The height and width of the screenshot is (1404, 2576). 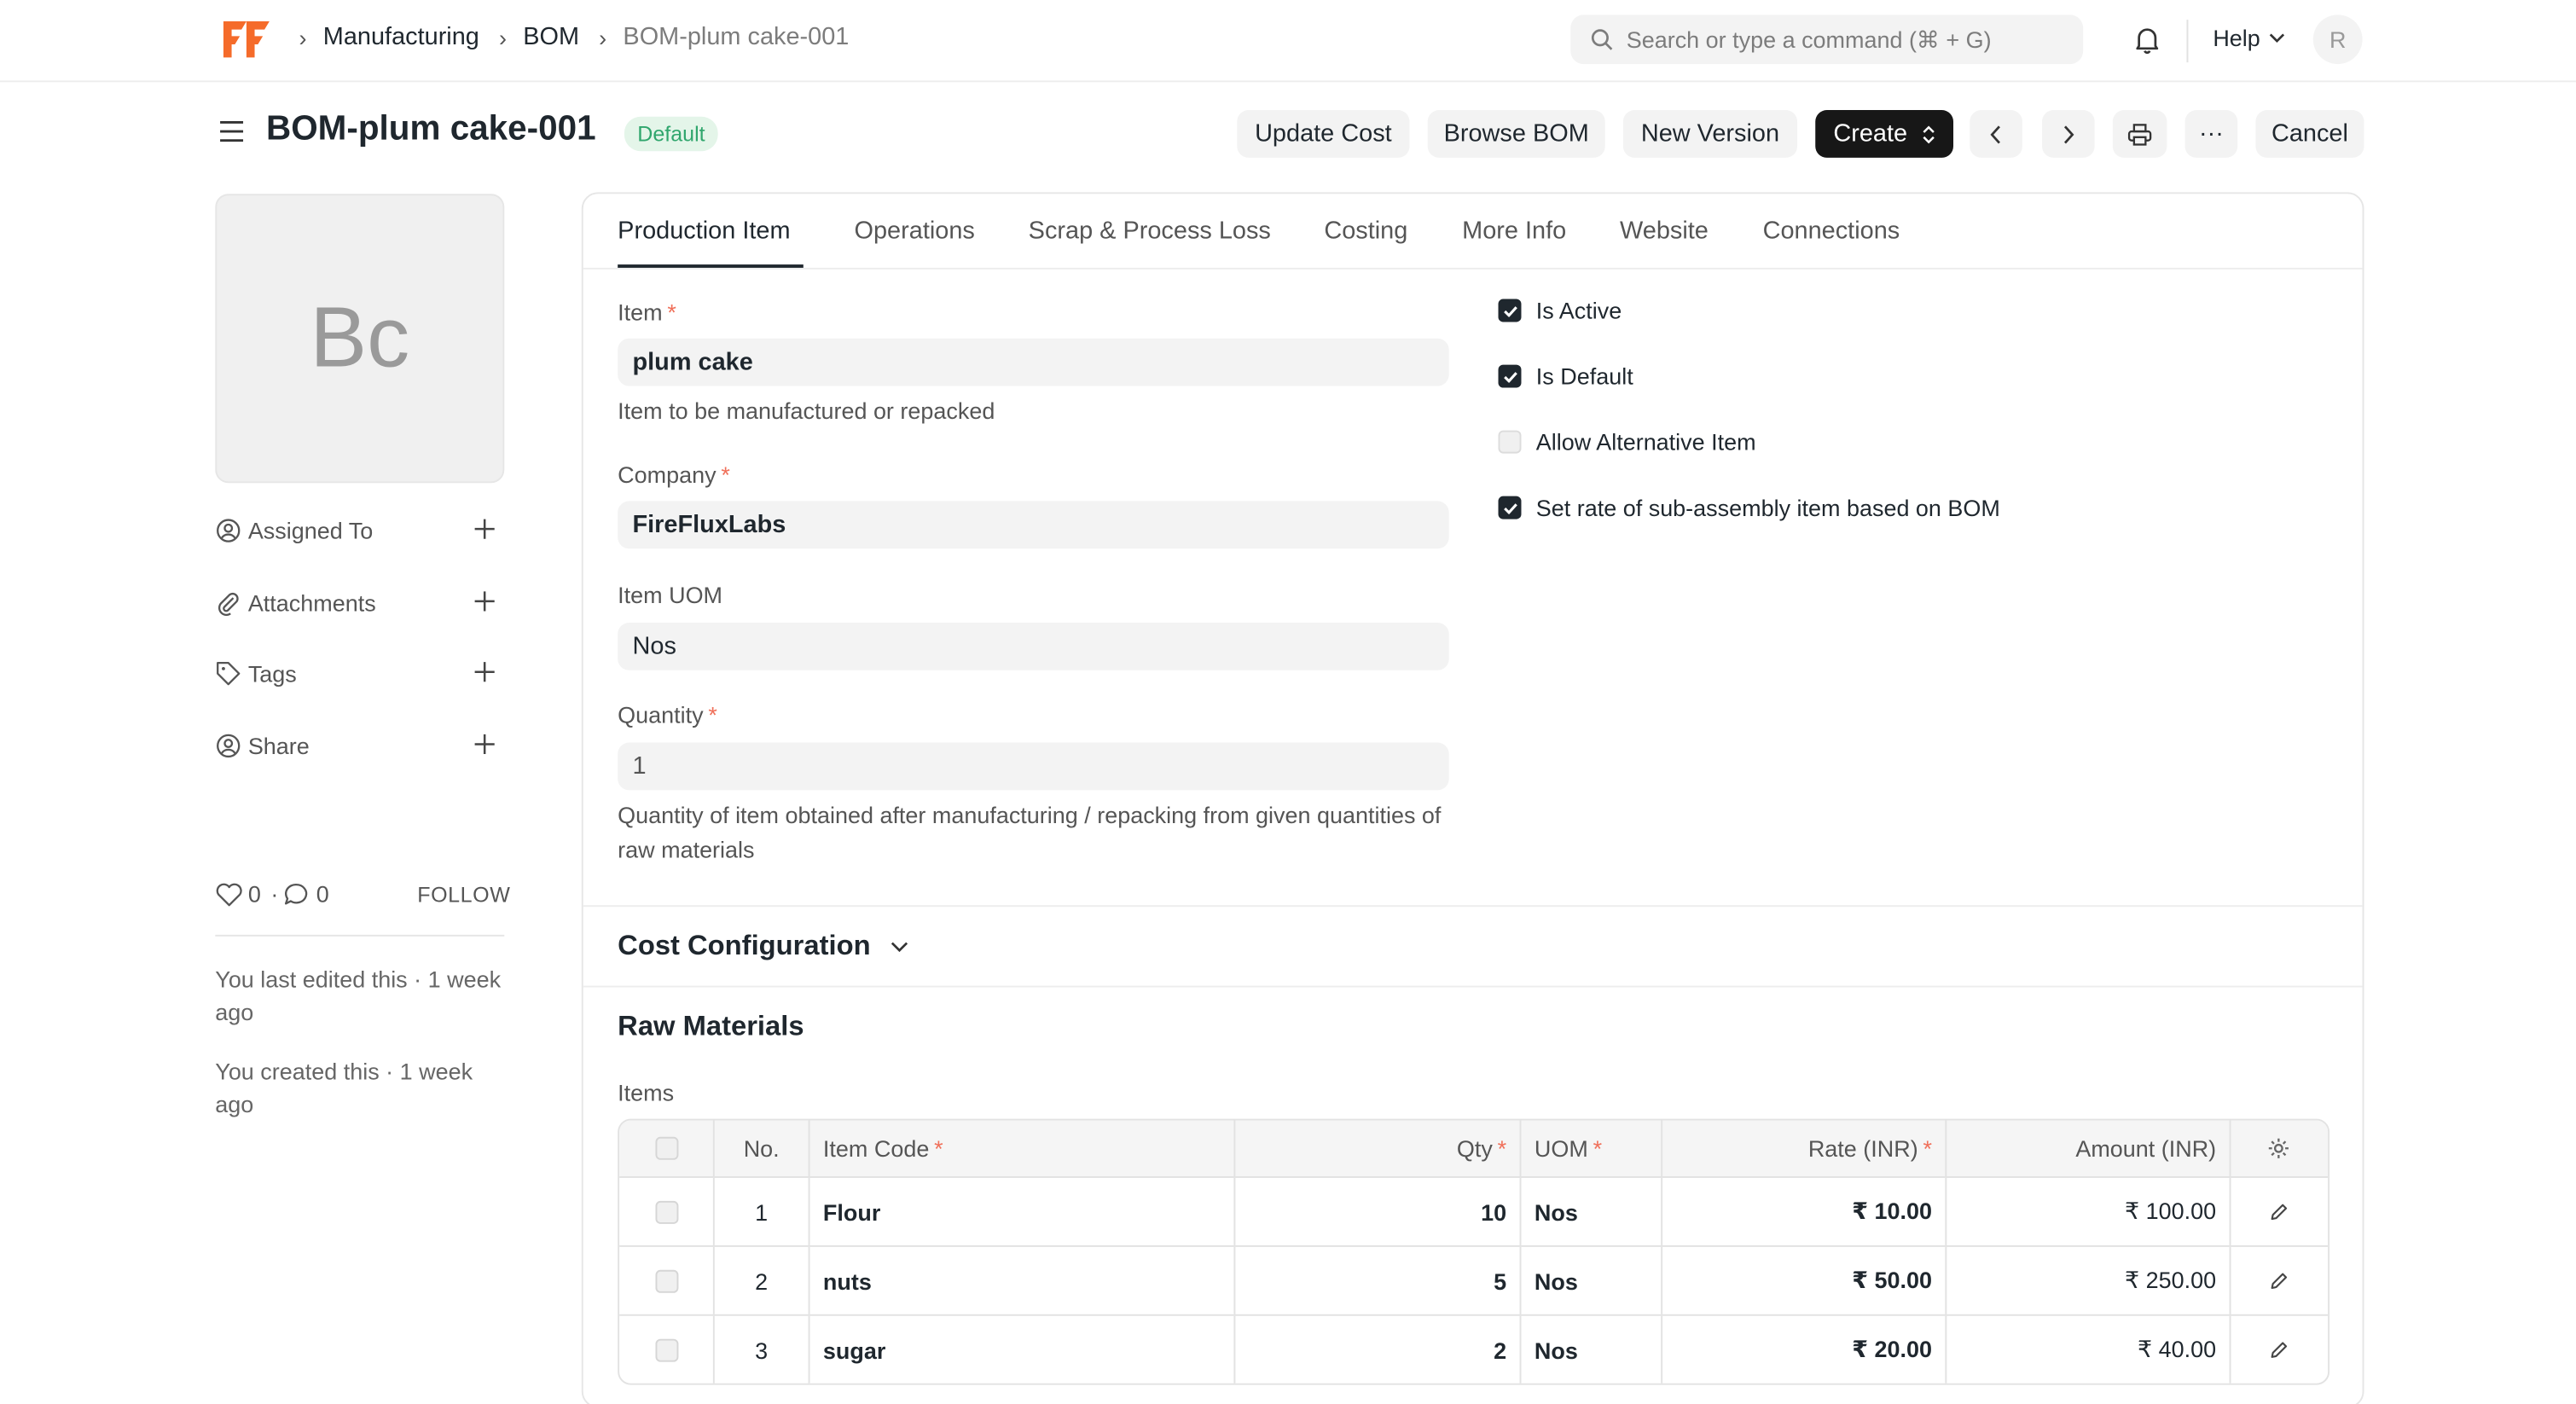 I want to click on create-label: Create, so click(x=1870, y=133).